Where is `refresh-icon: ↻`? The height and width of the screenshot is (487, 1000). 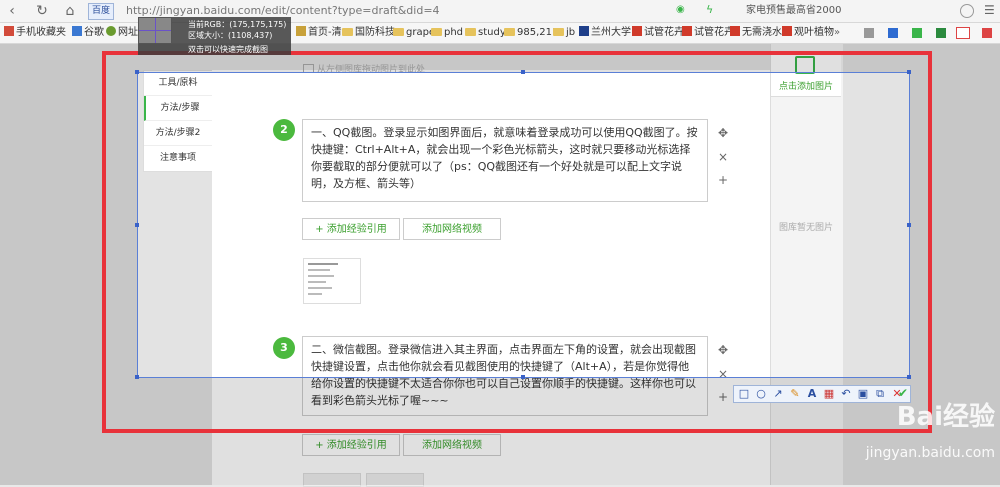 refresh-icon: ↻ is located at coordinates (42, 11).